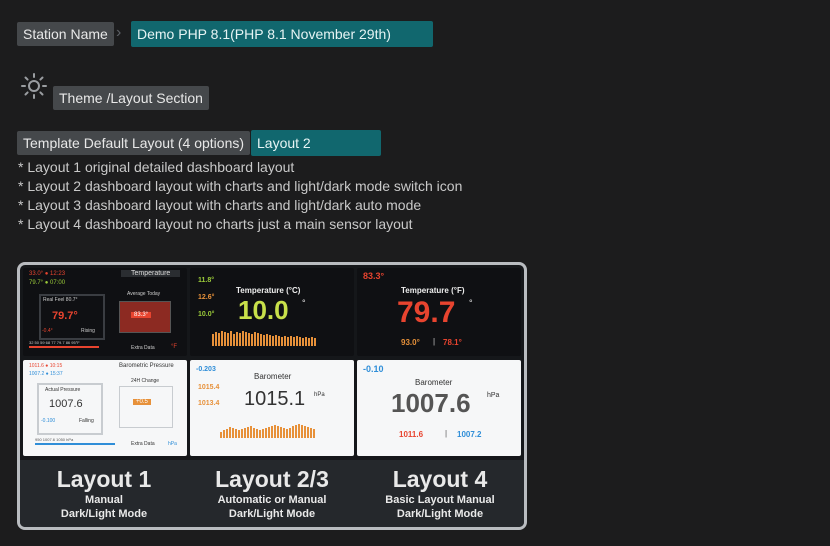 Image resolution: width=830 pixels, height=546 pixels. What do you see at coordinates (146, 407) in the screenshot?
I see `preview-box` at bounding box center [146, 407].